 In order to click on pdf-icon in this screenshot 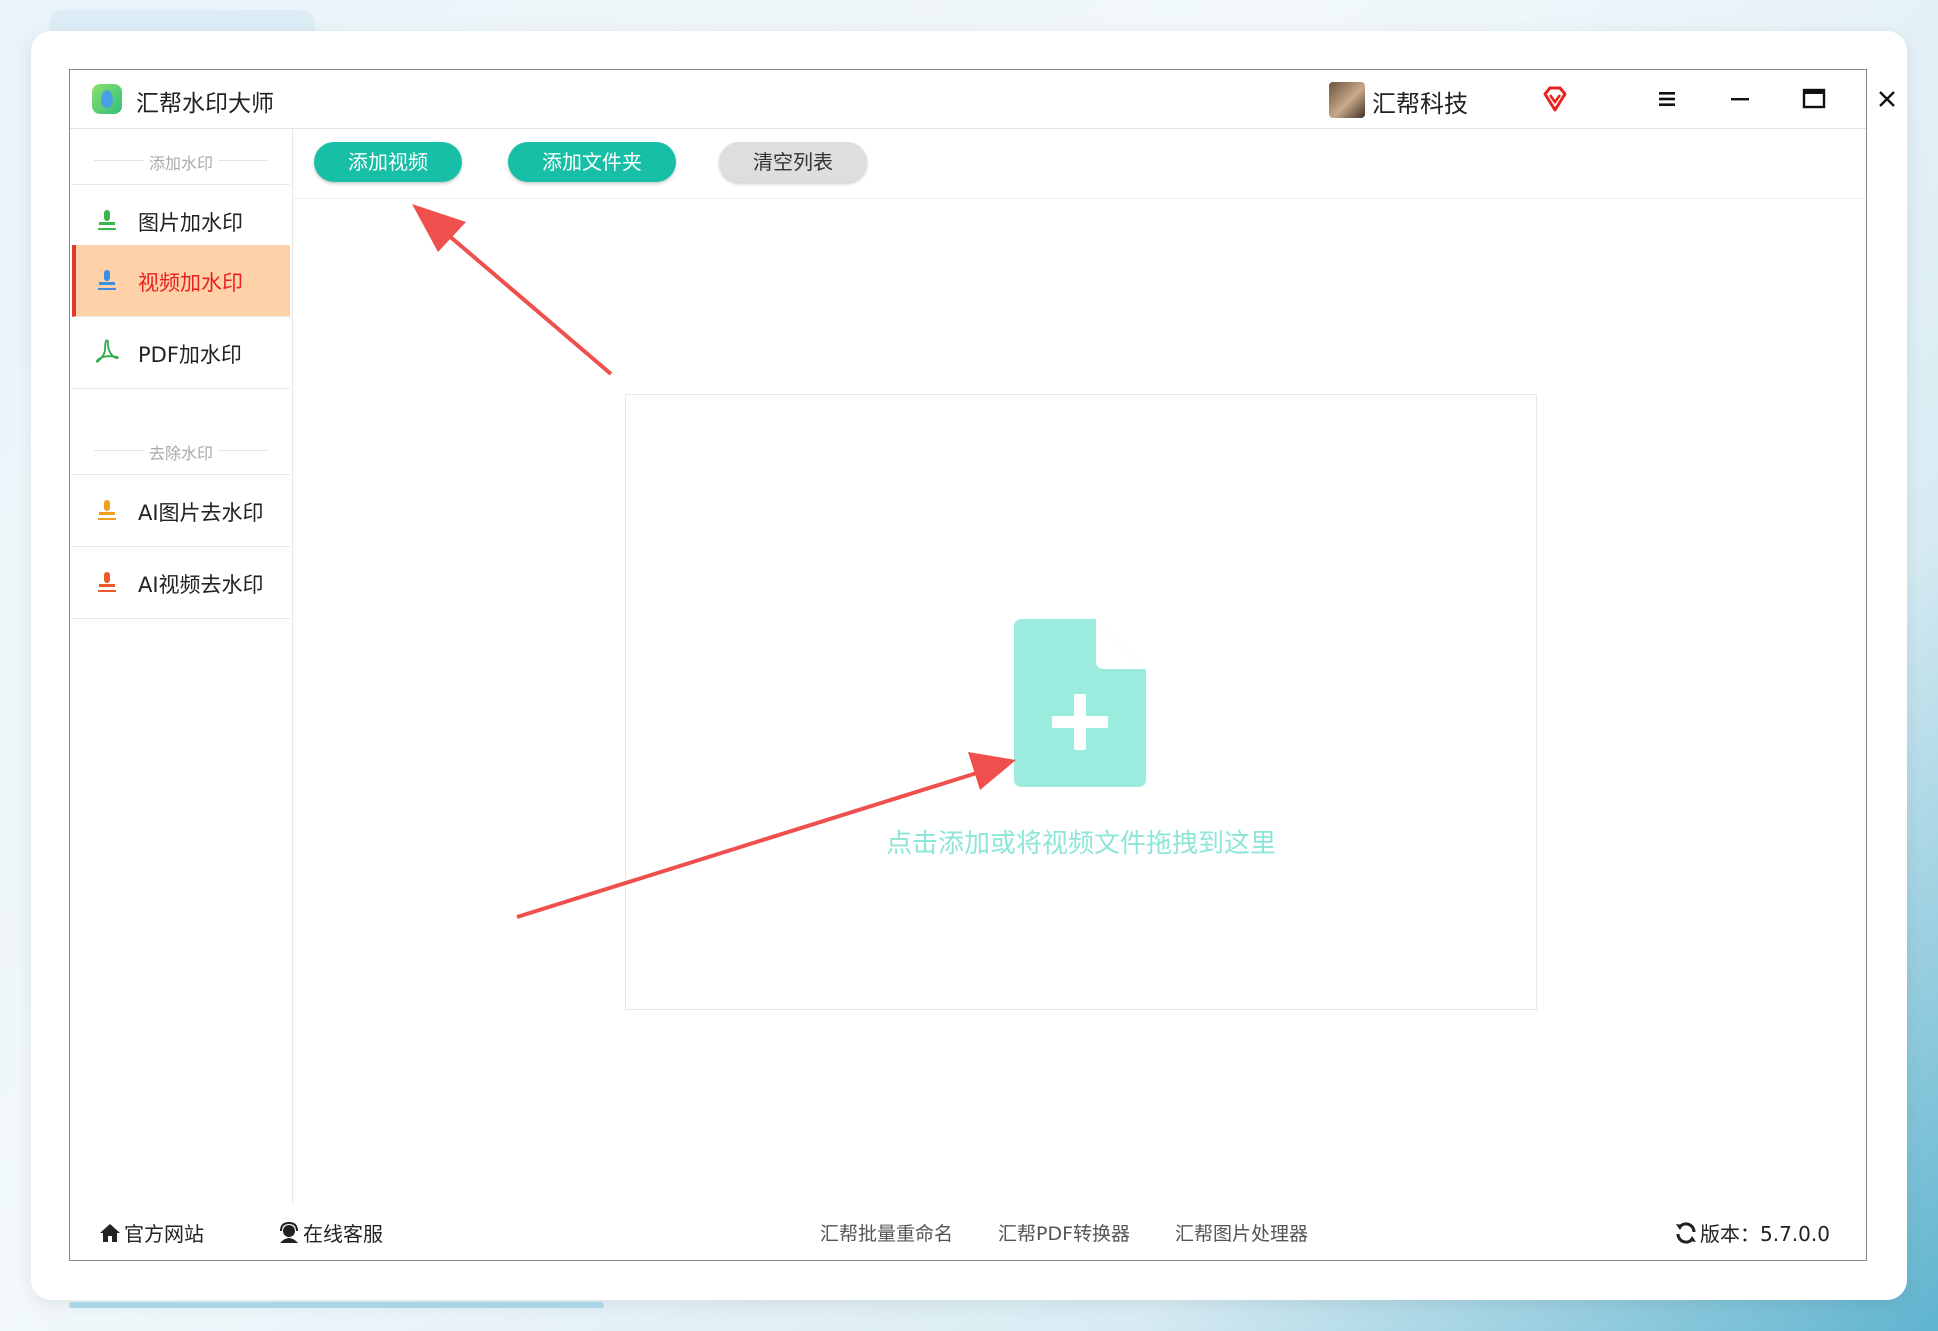, I will do `click(107, 351)`.